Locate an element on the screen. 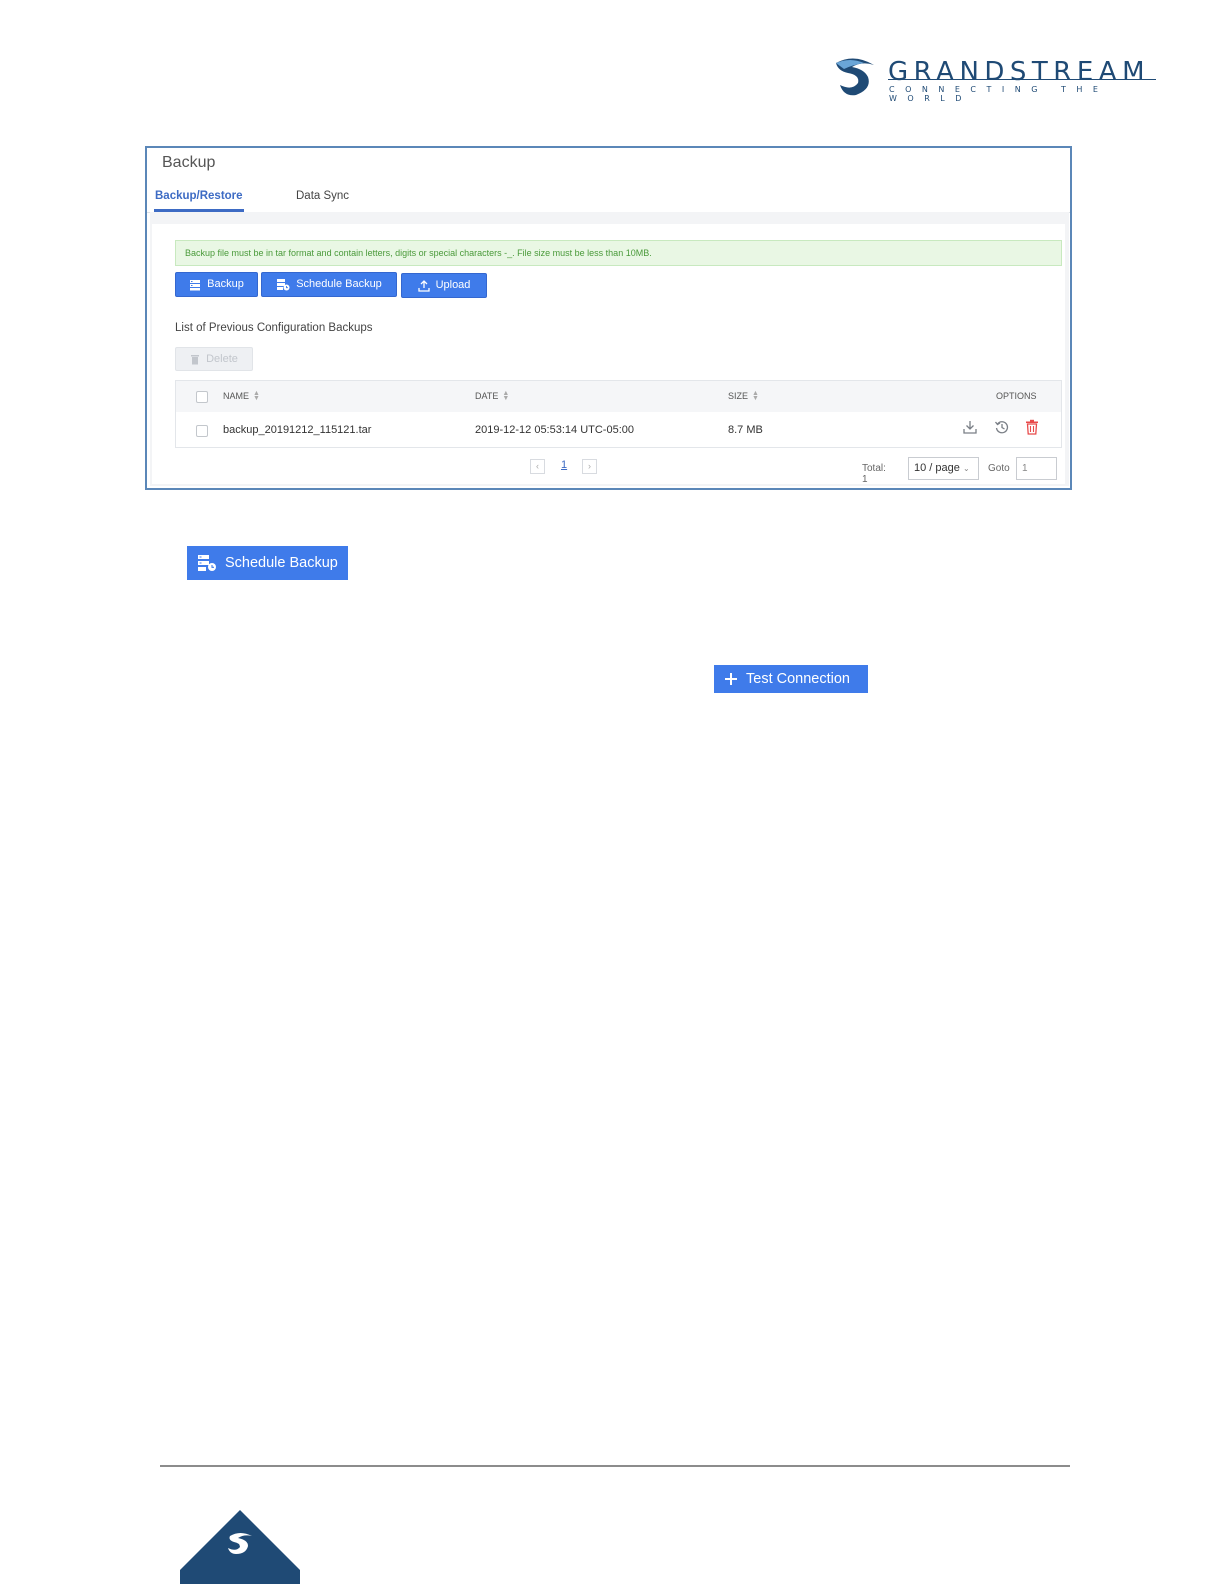 The width and height of the screenshot is (1224, 1584). logo-divider is located at coordinates (1022, 79).